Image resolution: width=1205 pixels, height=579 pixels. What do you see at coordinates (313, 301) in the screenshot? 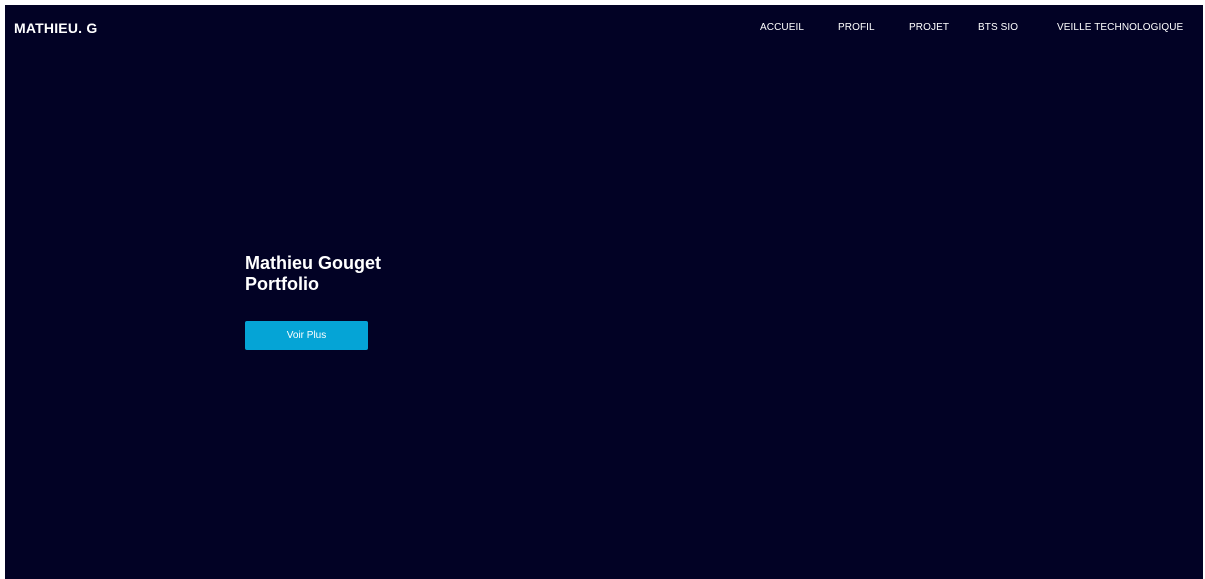
I see `hero-section: Mathieu Gouget Portfolio Voir Plus` at bounding box center [313, 301].